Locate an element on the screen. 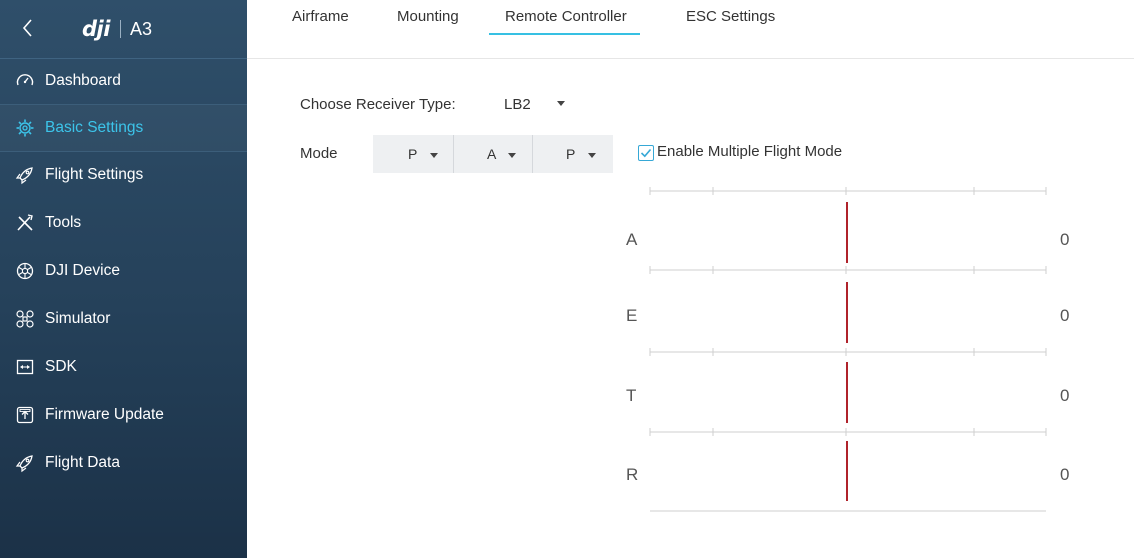  channel-scale-a is located at coordinates (848, 225).